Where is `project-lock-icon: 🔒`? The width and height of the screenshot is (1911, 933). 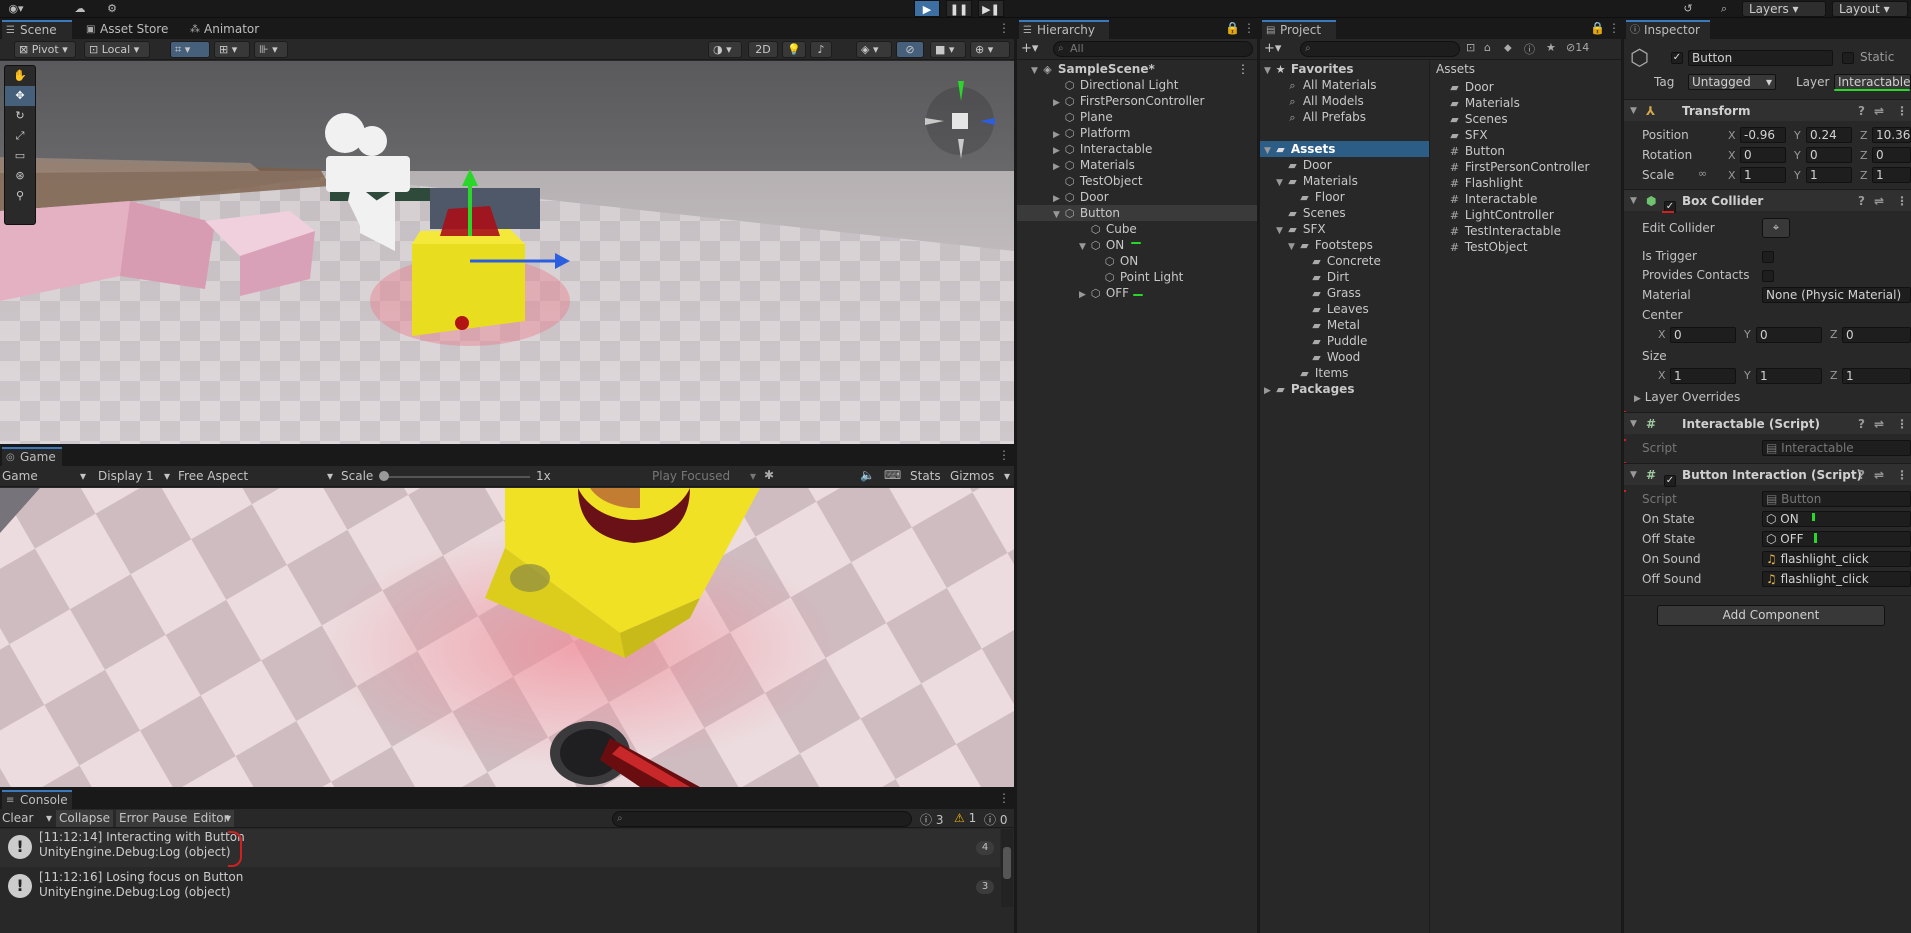
project-lock-icon: 🔒 is located at coordinates (1597, 28).